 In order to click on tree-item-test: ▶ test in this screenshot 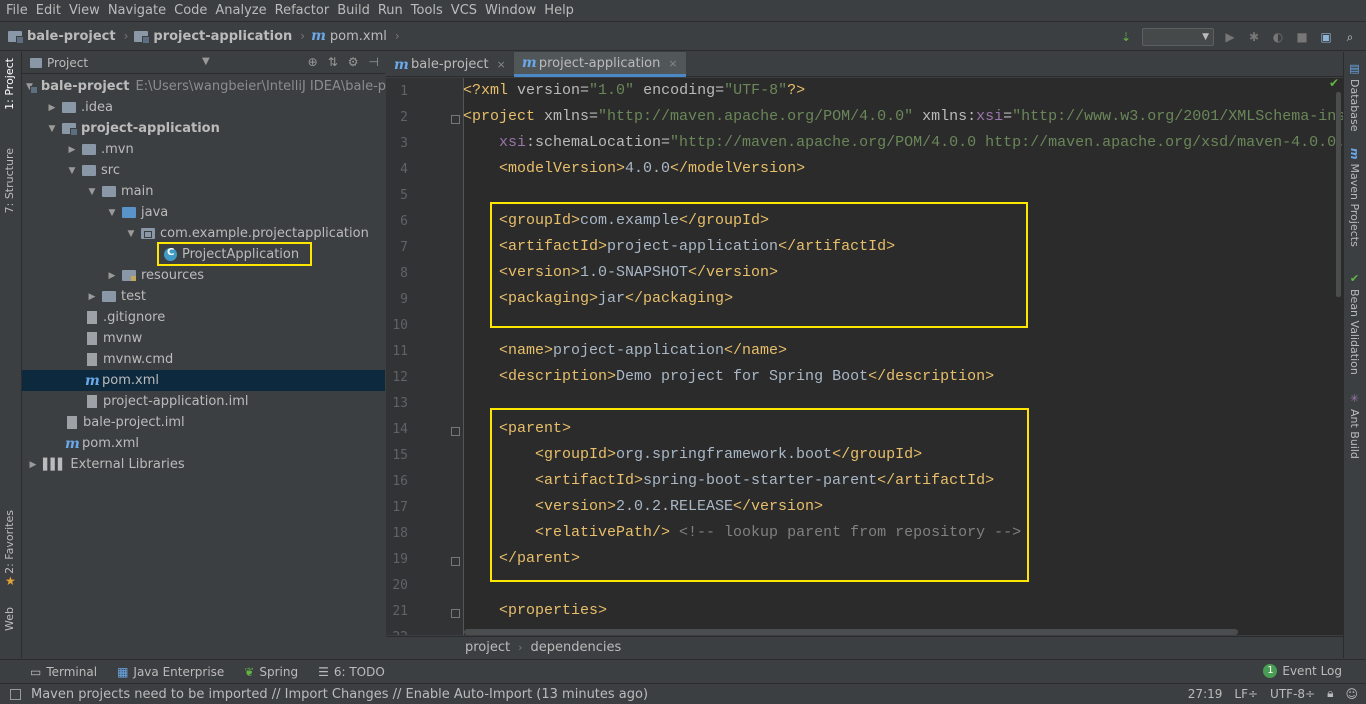, I will do `click(203, 296)`.